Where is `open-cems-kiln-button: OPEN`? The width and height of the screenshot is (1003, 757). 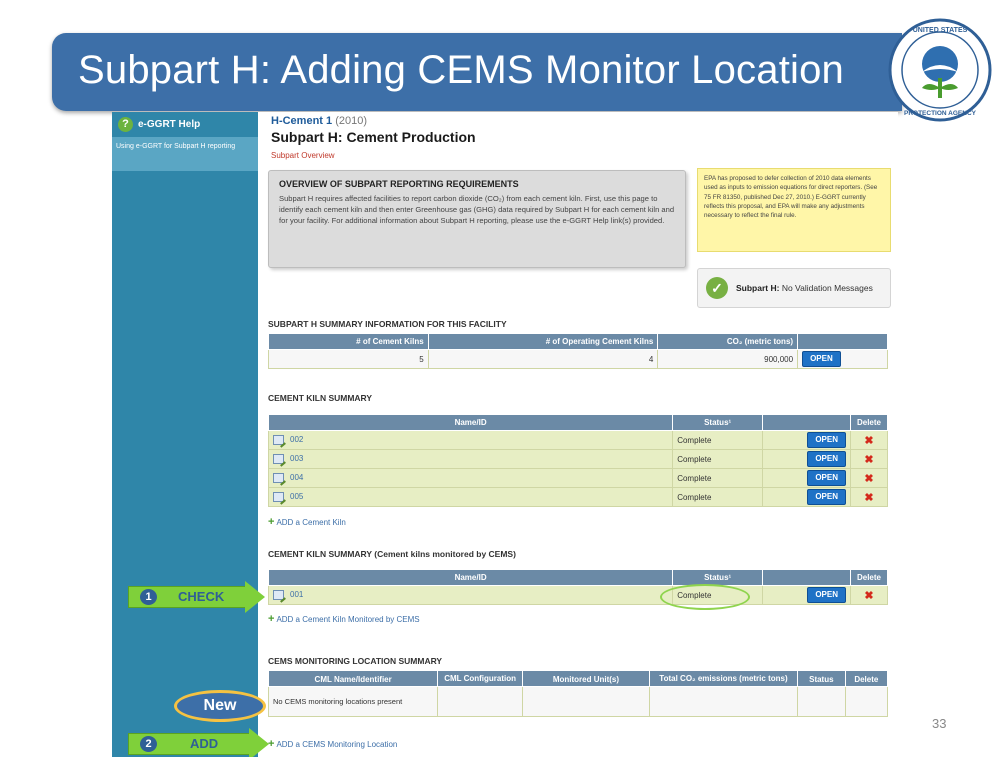 open-cems-kiln-button: OPEN is located at coordinates (826, 595).